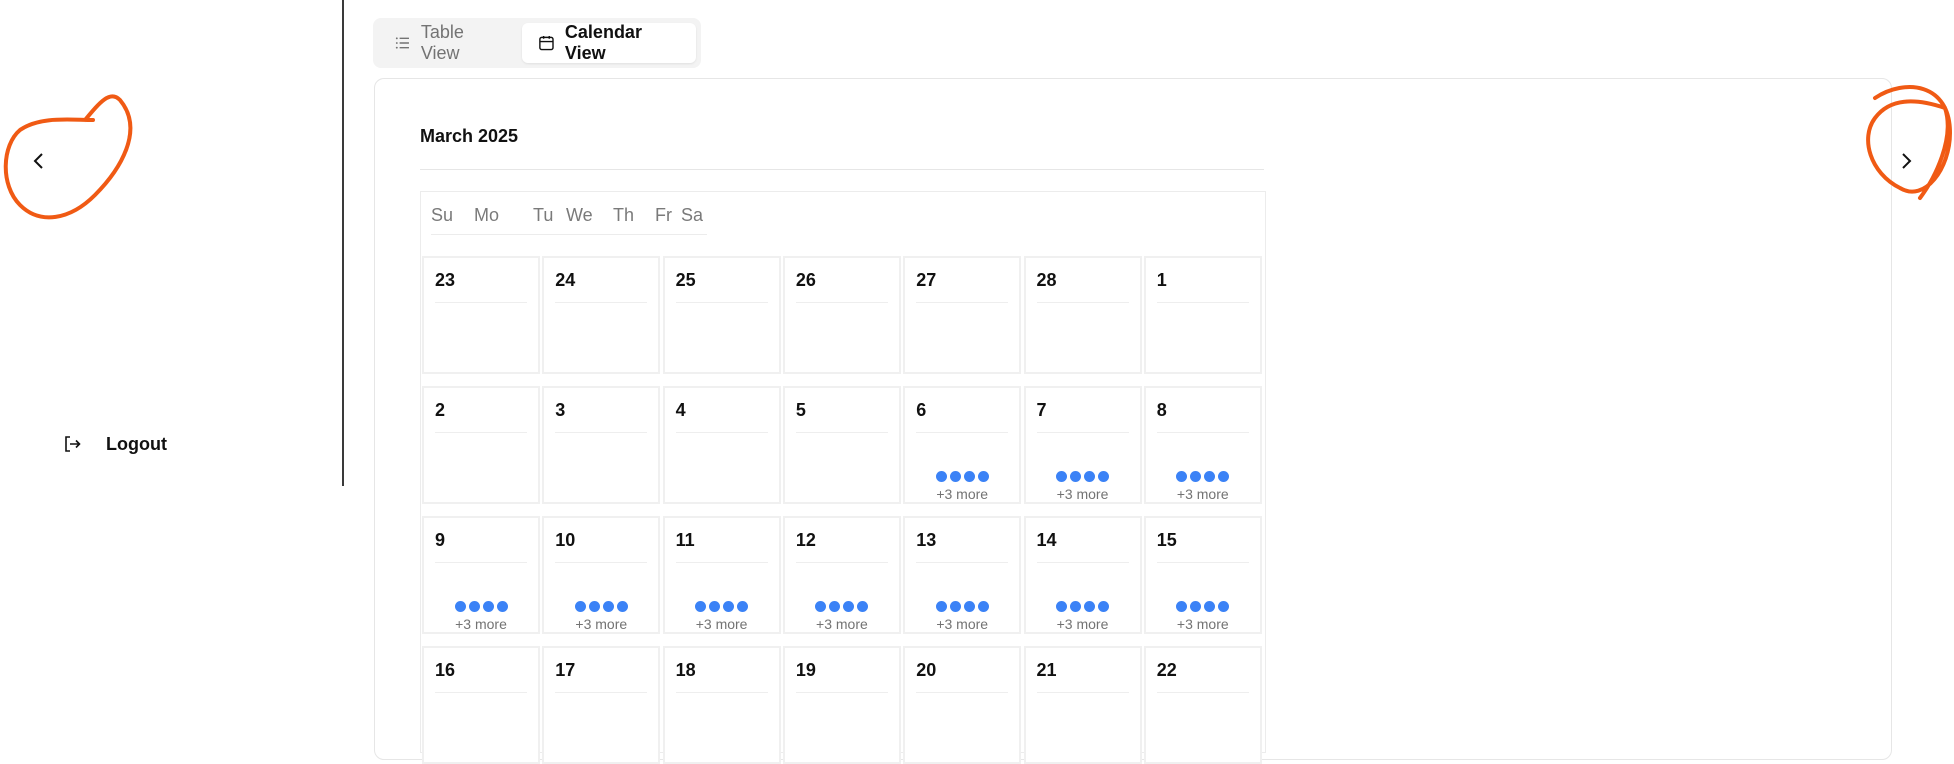 The height and width of the screenshot is (764, 1954). Describe the element at coordinates (685, 540) in the screenshot. I see `day-number: 11` at that location.